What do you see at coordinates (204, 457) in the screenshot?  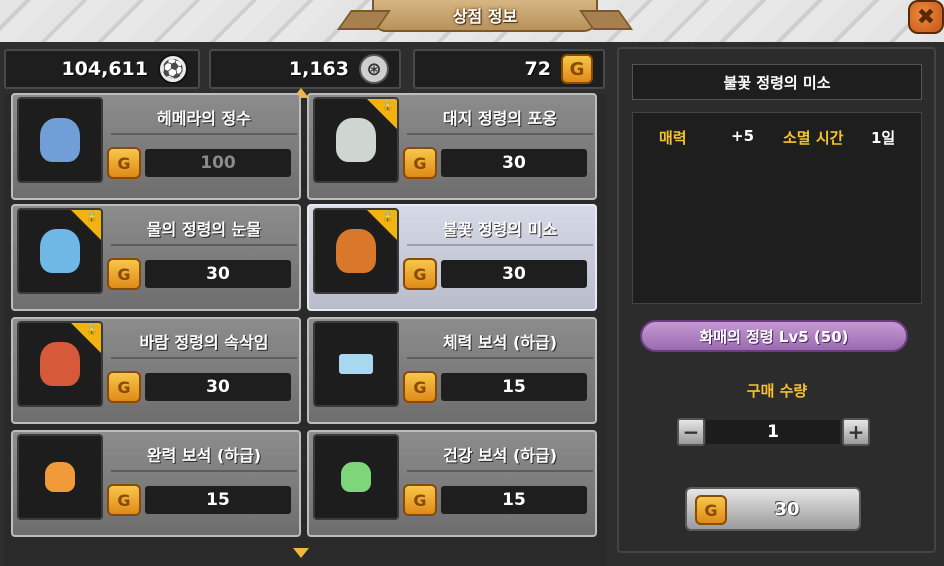 I see `item-name: 완력 보석 (하급)` at bounding box center [204, 457].